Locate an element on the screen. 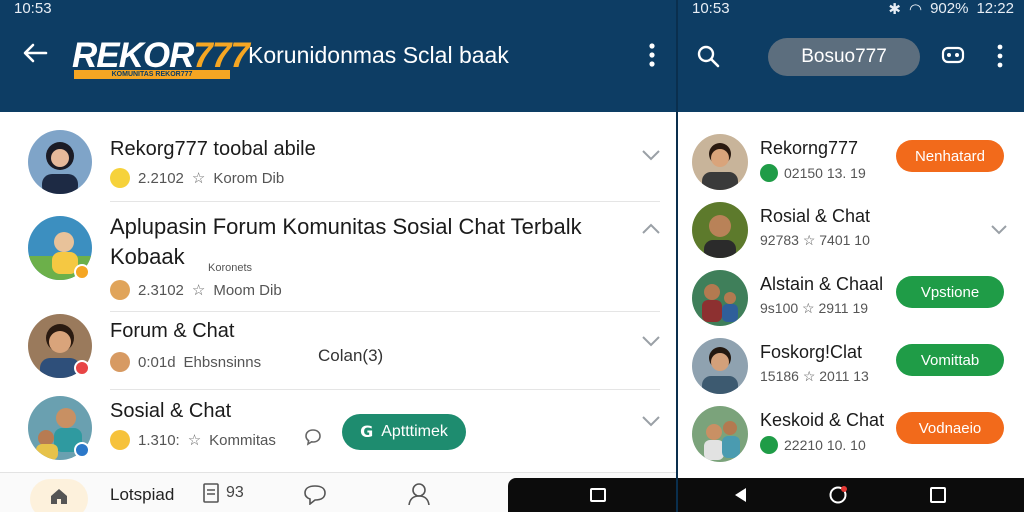 This screenshot has height=512, width=1024. list-item: Foskorg!Clat 15186 ☆ 2011 13 Vomittab is located at coordinates (851, 367).